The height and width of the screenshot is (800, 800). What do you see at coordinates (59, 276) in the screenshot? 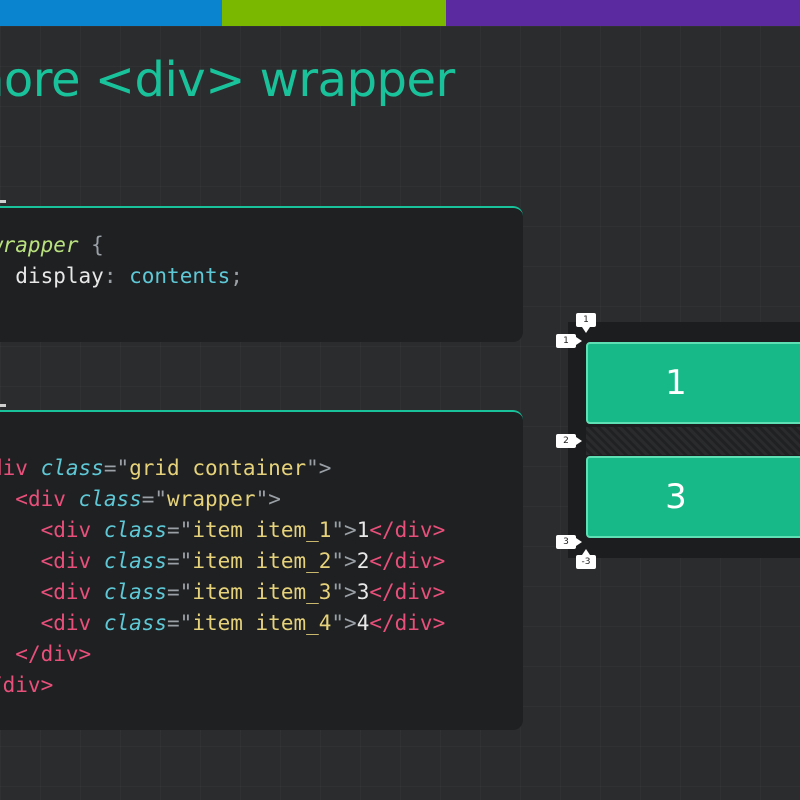
I see `css-property: display` at bounding box center [59, 276].